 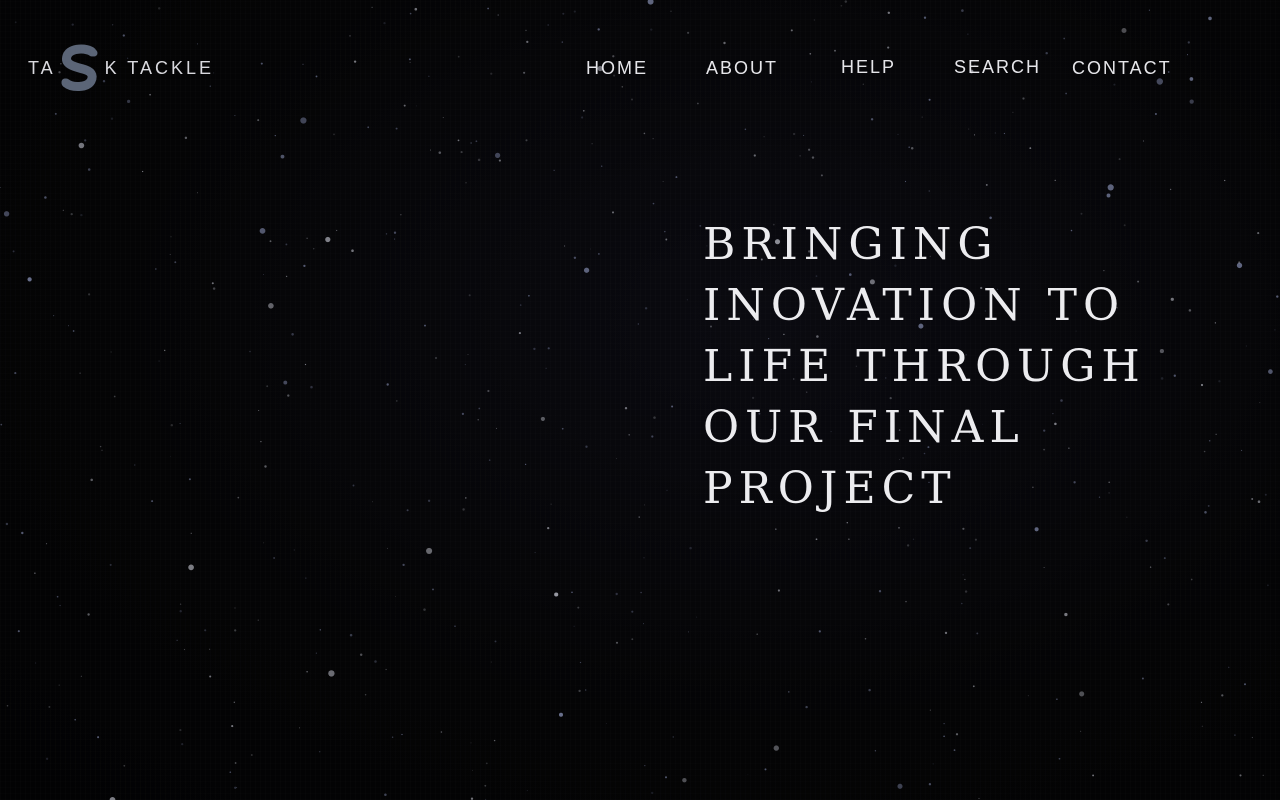 What do you see at coordinates (617, 68) in the screenshot?
I see `nav-link-home: HOME` at bounding box center [617, 68].